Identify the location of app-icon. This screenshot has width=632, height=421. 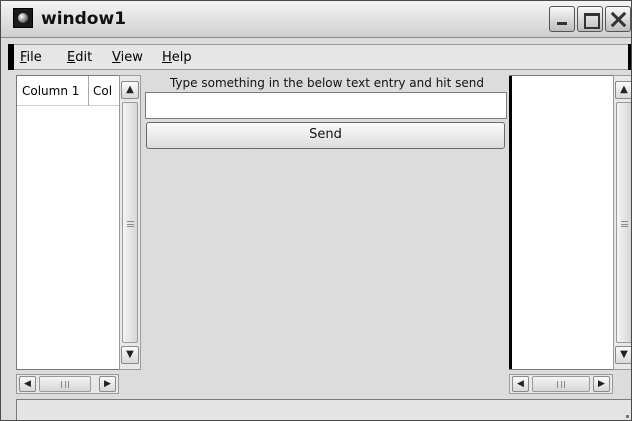
(23, 18).